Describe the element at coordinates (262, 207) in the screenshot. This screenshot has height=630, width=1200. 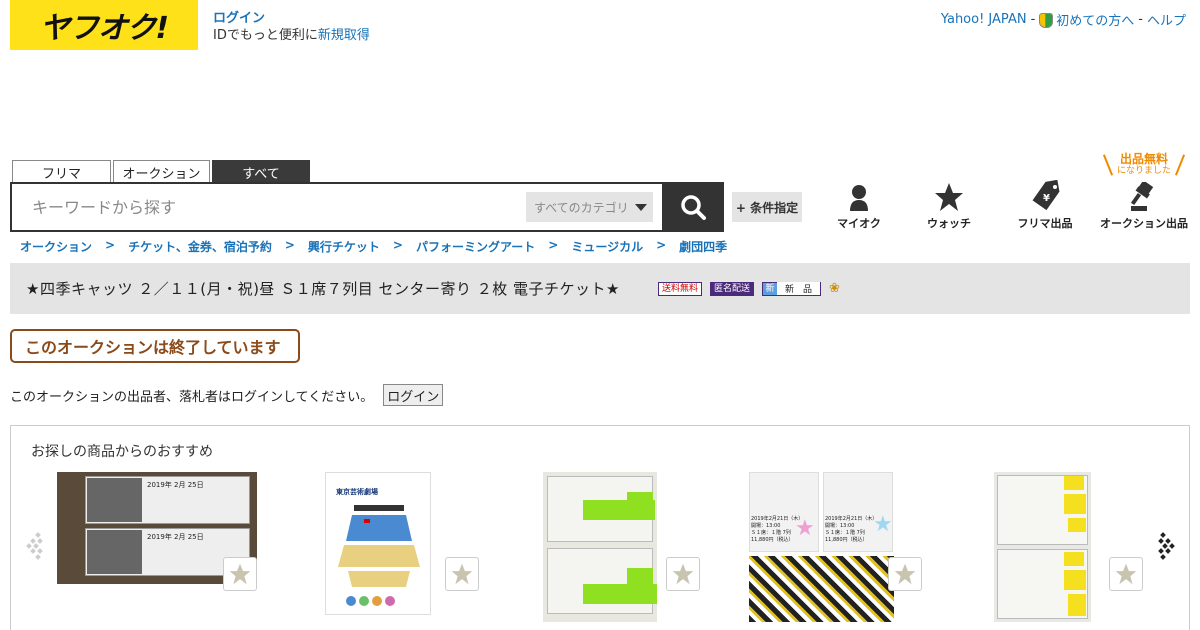
I see `search-input` at that location.